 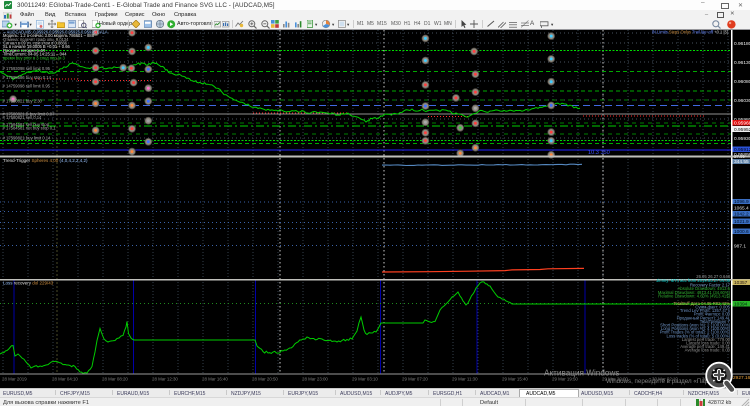 What do you see at coordinates (14, 379) in the screenshot?
I see `svg-text: 28 Mar 2019` at bounding box center [14, 379].